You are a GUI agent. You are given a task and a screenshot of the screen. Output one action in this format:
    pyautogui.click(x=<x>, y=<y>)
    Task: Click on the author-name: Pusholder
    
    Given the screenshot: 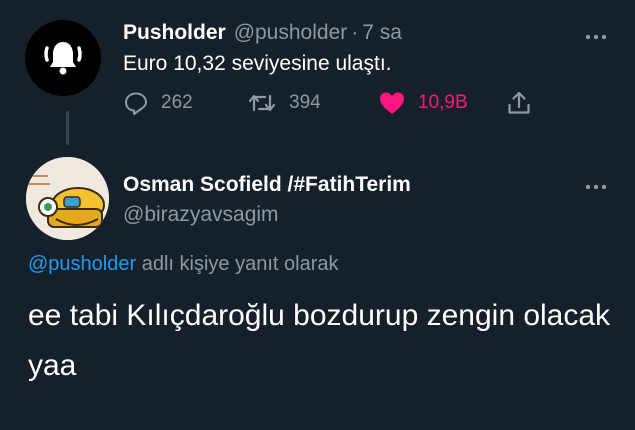 What is the action you would take?
    pyautogui.click(x=174, y=33)
    